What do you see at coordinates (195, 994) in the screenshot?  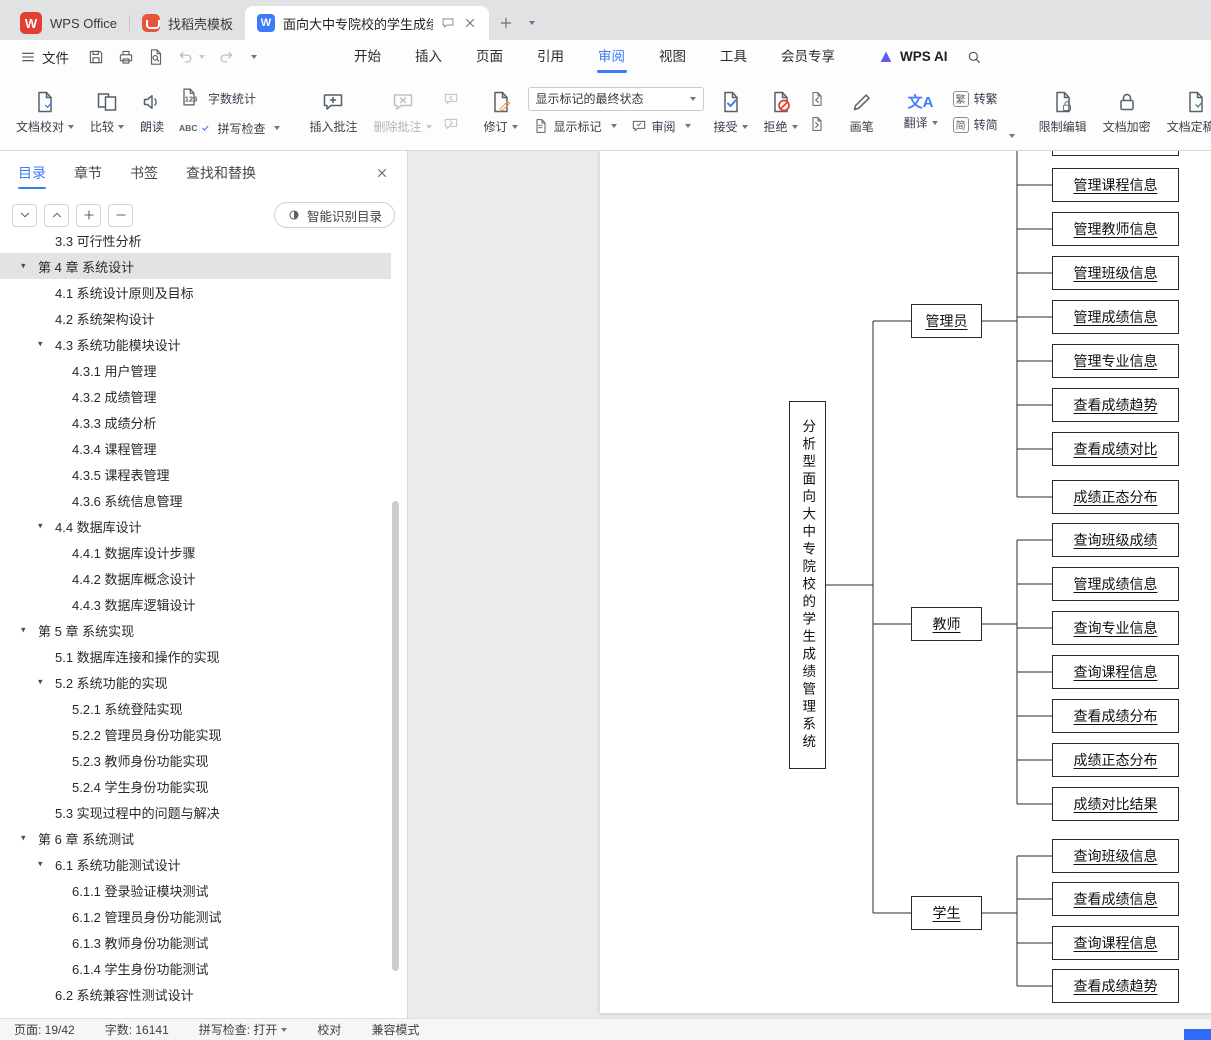 I see `toc-item: 6.2 系统兼容性测试设计` at bounding box center [195, 994].